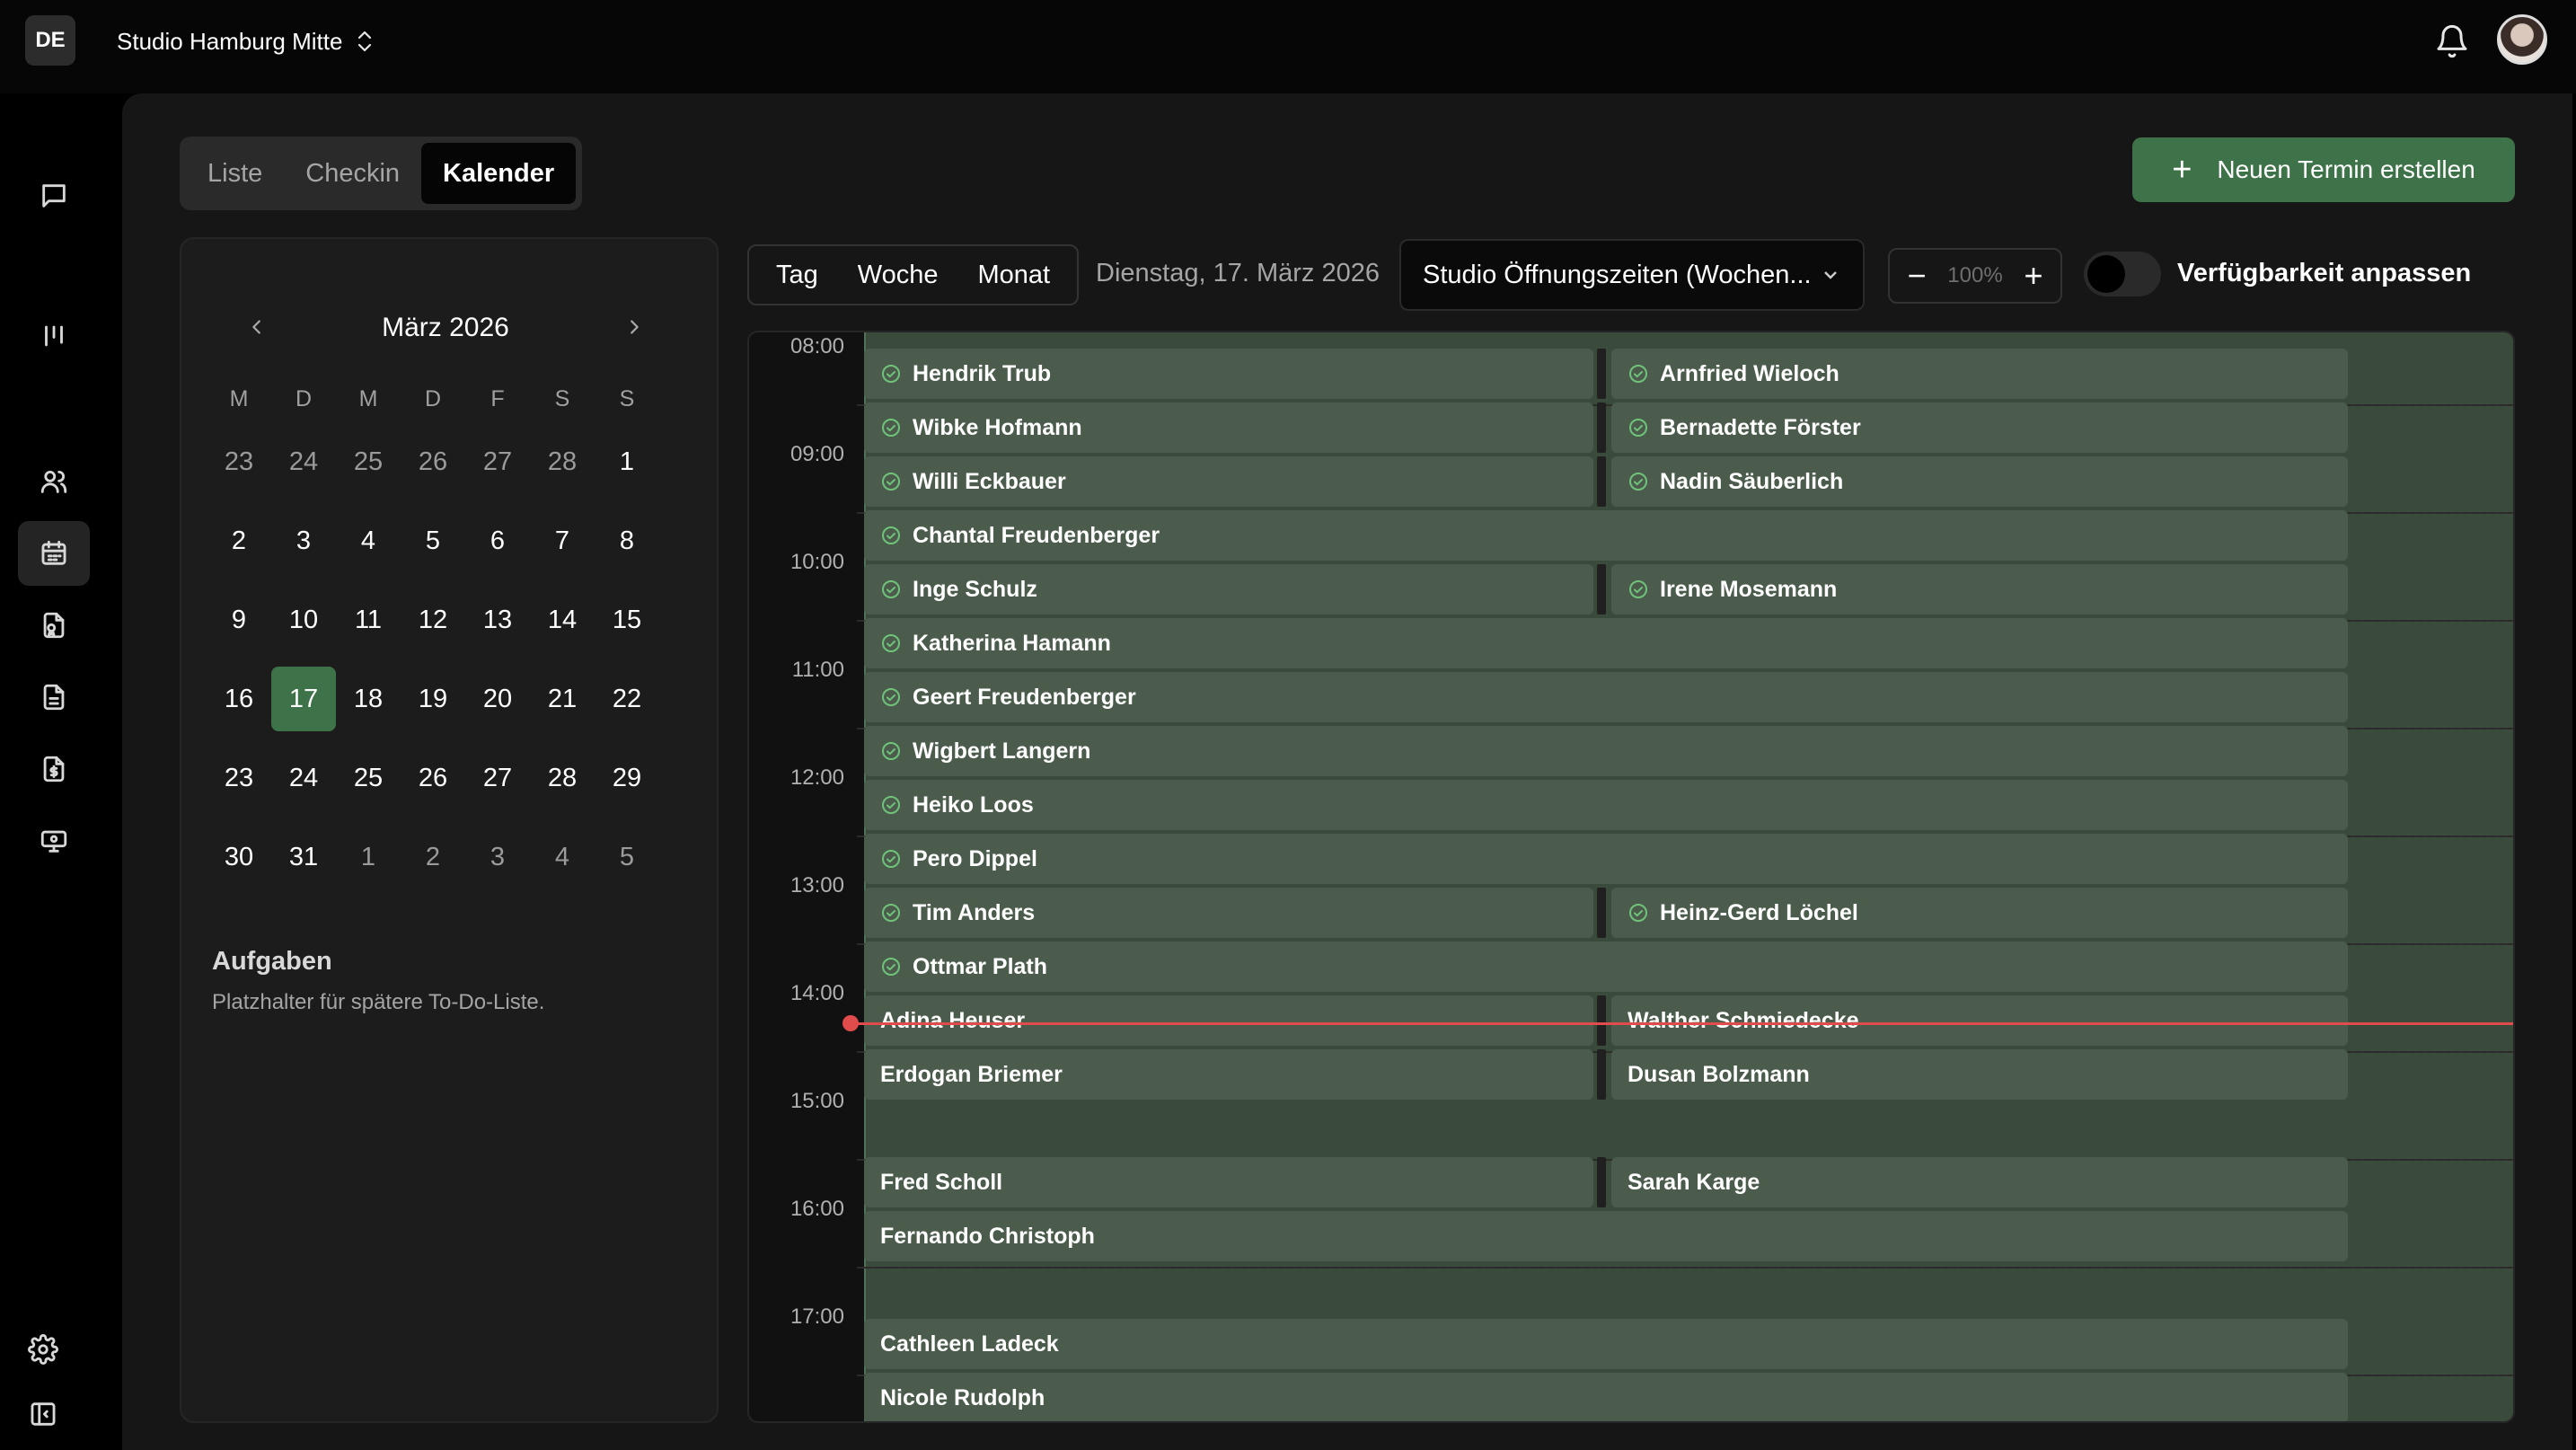  Describe the element at coordinates (1014, 275) in the screenshot. I see `range-monat: Monat` at that location.